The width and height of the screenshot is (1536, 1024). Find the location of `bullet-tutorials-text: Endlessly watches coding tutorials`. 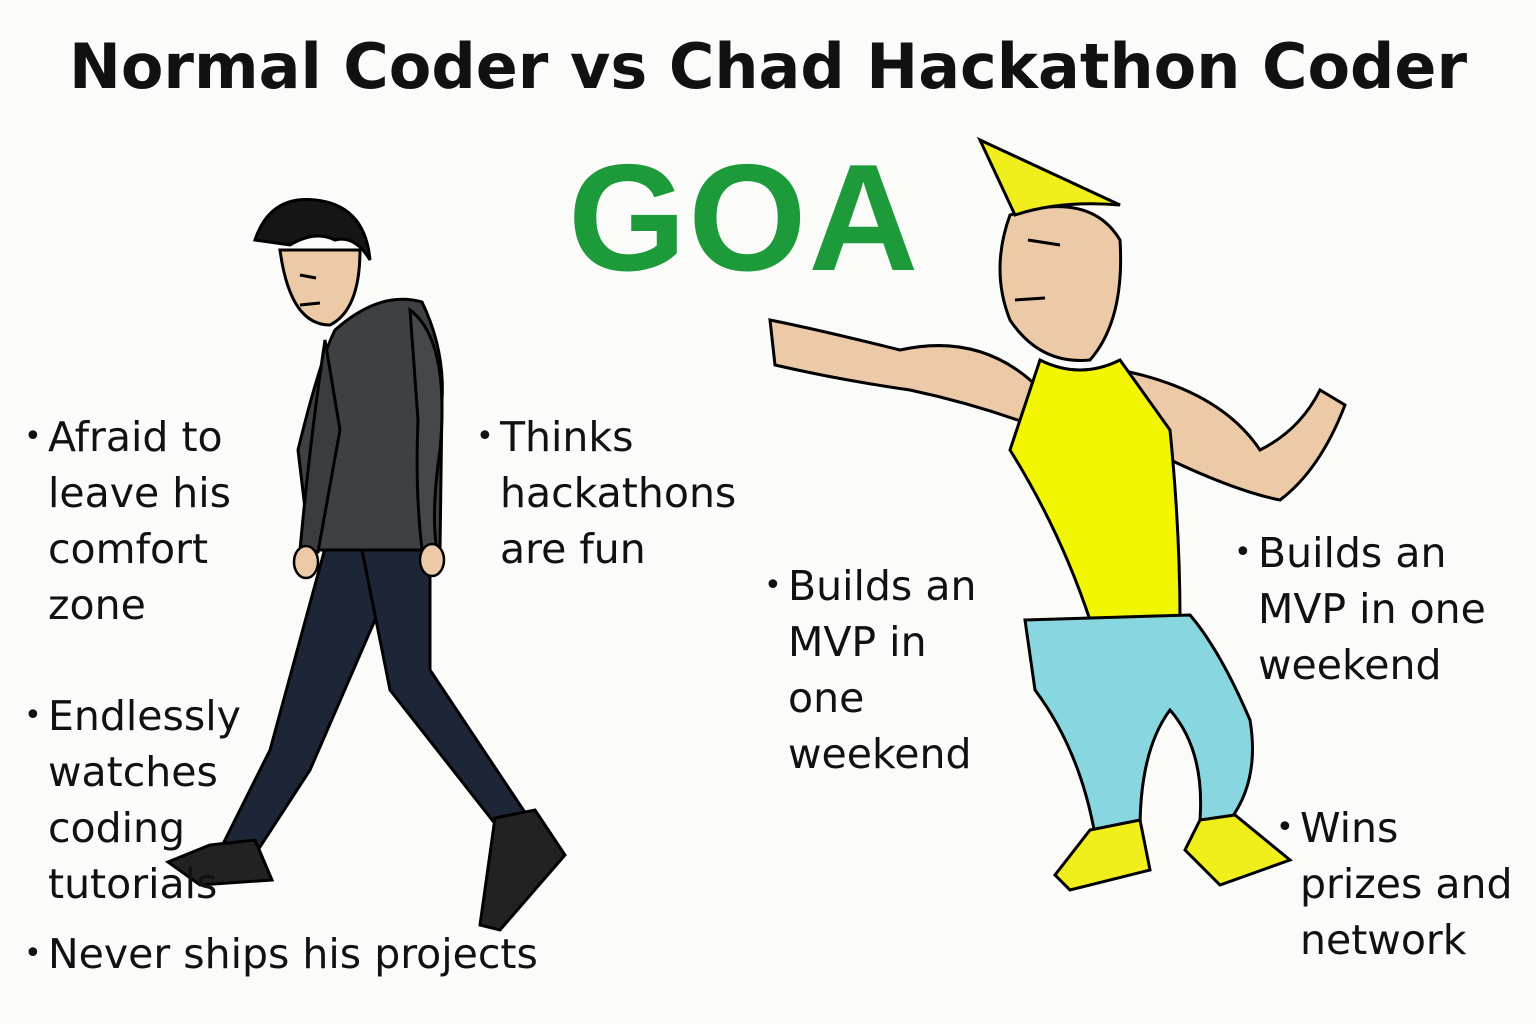

bullet-tutorials-text: Endlessly watches coding tutorials is located at coordinates (144, 800).